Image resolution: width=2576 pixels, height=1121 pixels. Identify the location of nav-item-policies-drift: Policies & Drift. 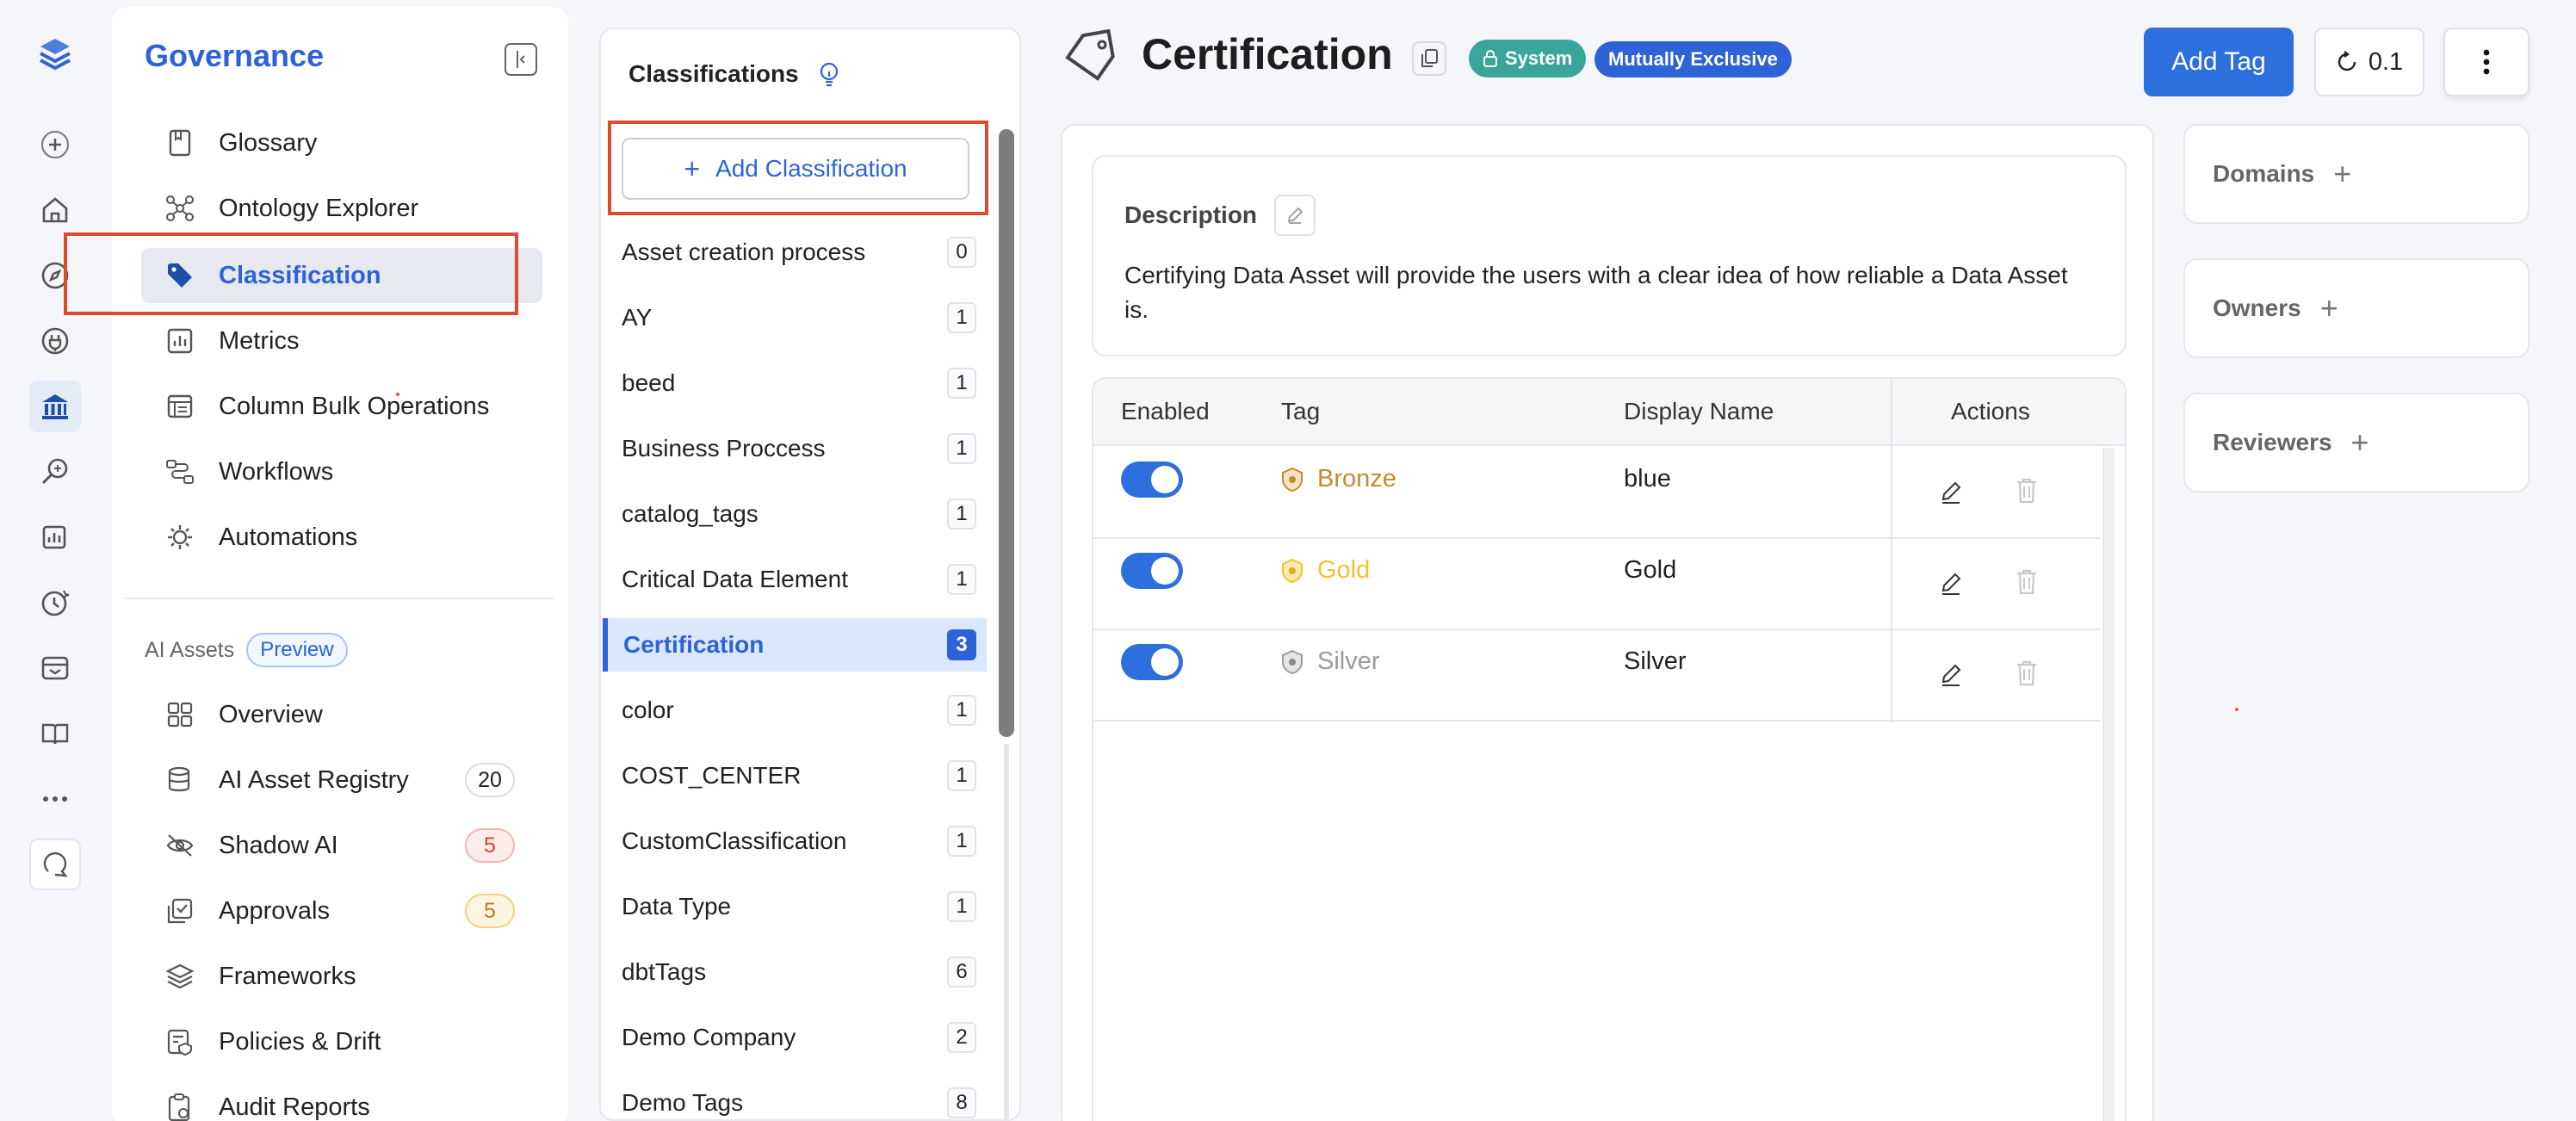
(342, 1041).